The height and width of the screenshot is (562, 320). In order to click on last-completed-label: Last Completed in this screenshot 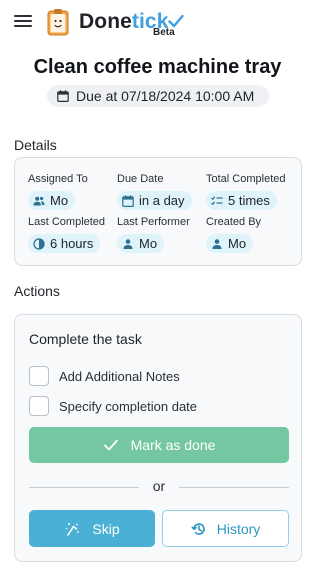, I will do `click(67, 222)`.